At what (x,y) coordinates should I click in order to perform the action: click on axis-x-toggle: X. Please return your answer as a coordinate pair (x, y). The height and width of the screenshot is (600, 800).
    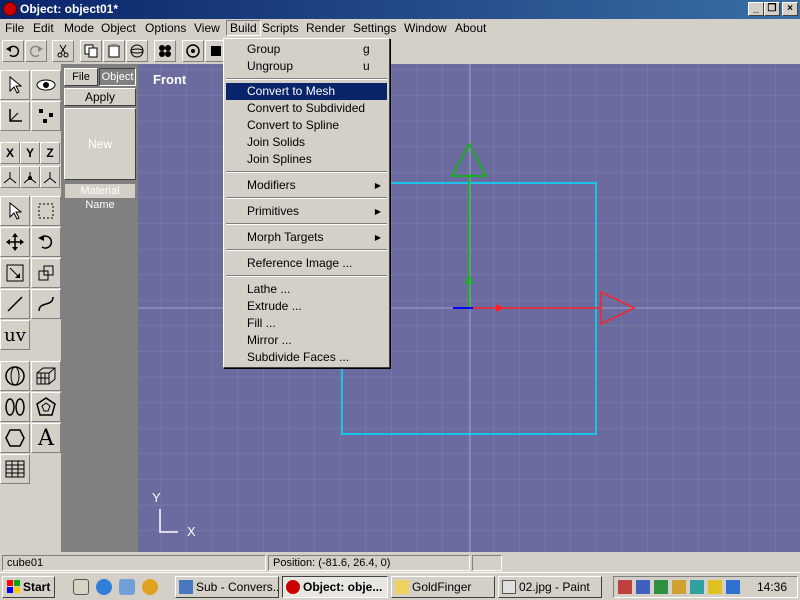
    Looking at the image, I should click on (10, 153).